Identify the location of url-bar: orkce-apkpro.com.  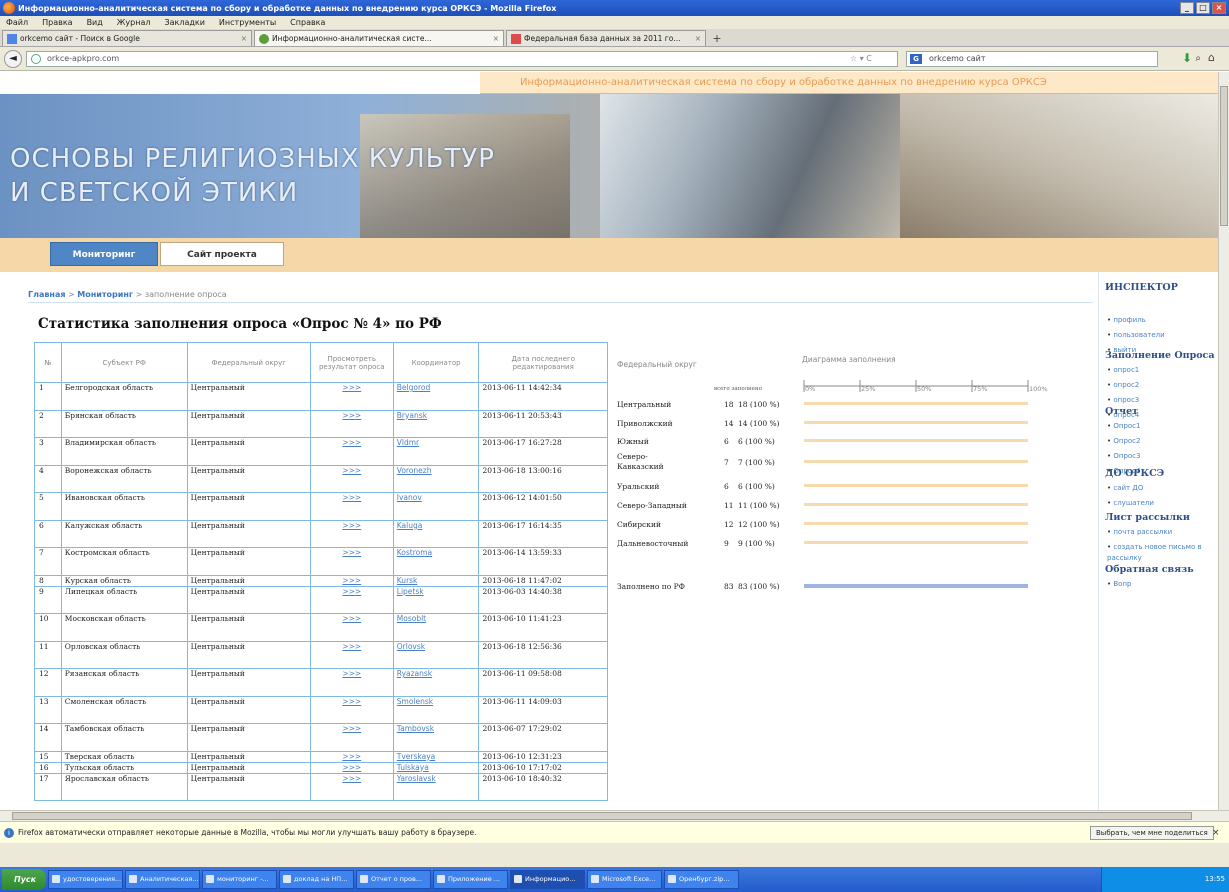
(462, 59).